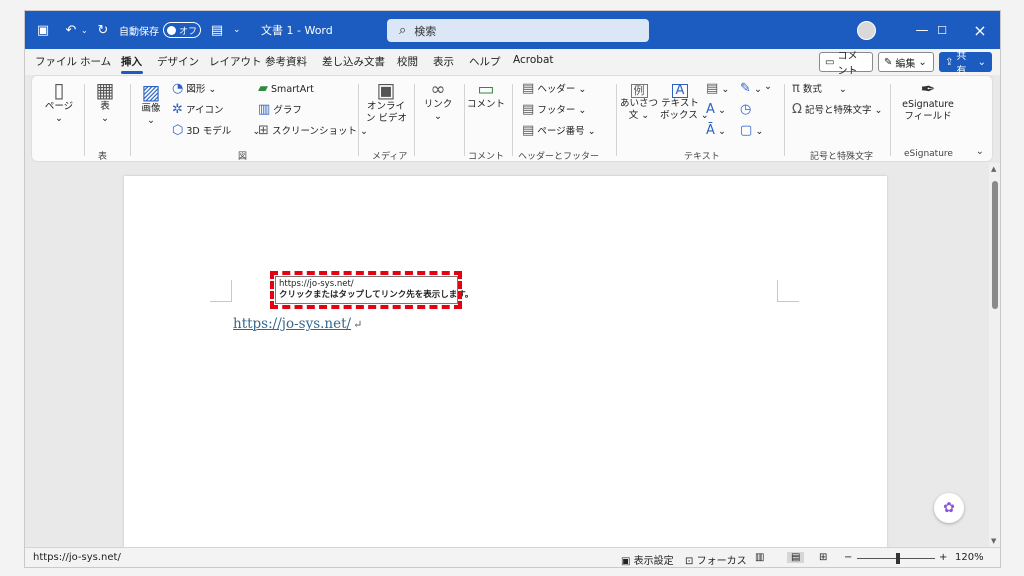 The height and width of the screenshot is (576, 1024). Describe the element at coordinates (518, 30) in the screenshot. I see `search-box: ⌕ 検索` at that location.